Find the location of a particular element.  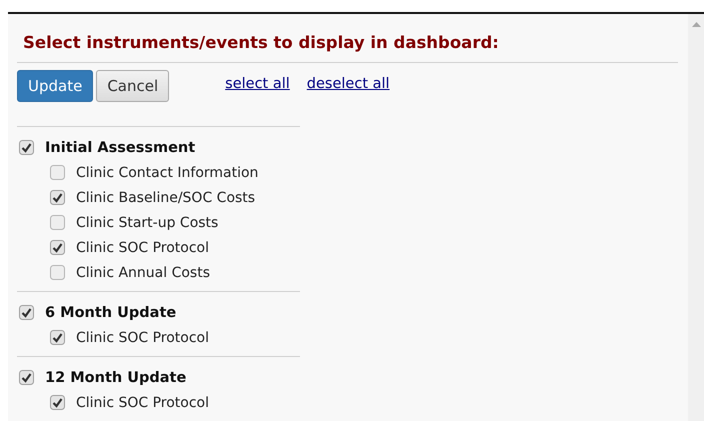

event-label: 12 Month Update is located at coordinates (115, 378).